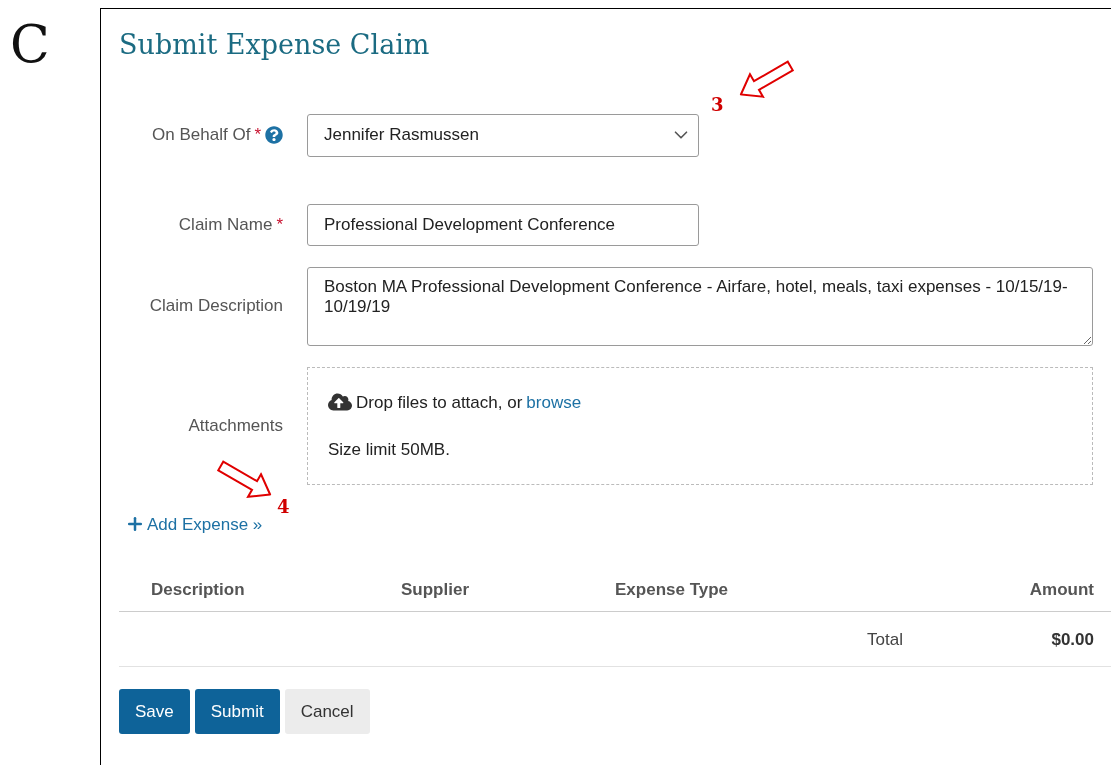  I want to click on add-expense-link: Add Expense », so click(194, 524).